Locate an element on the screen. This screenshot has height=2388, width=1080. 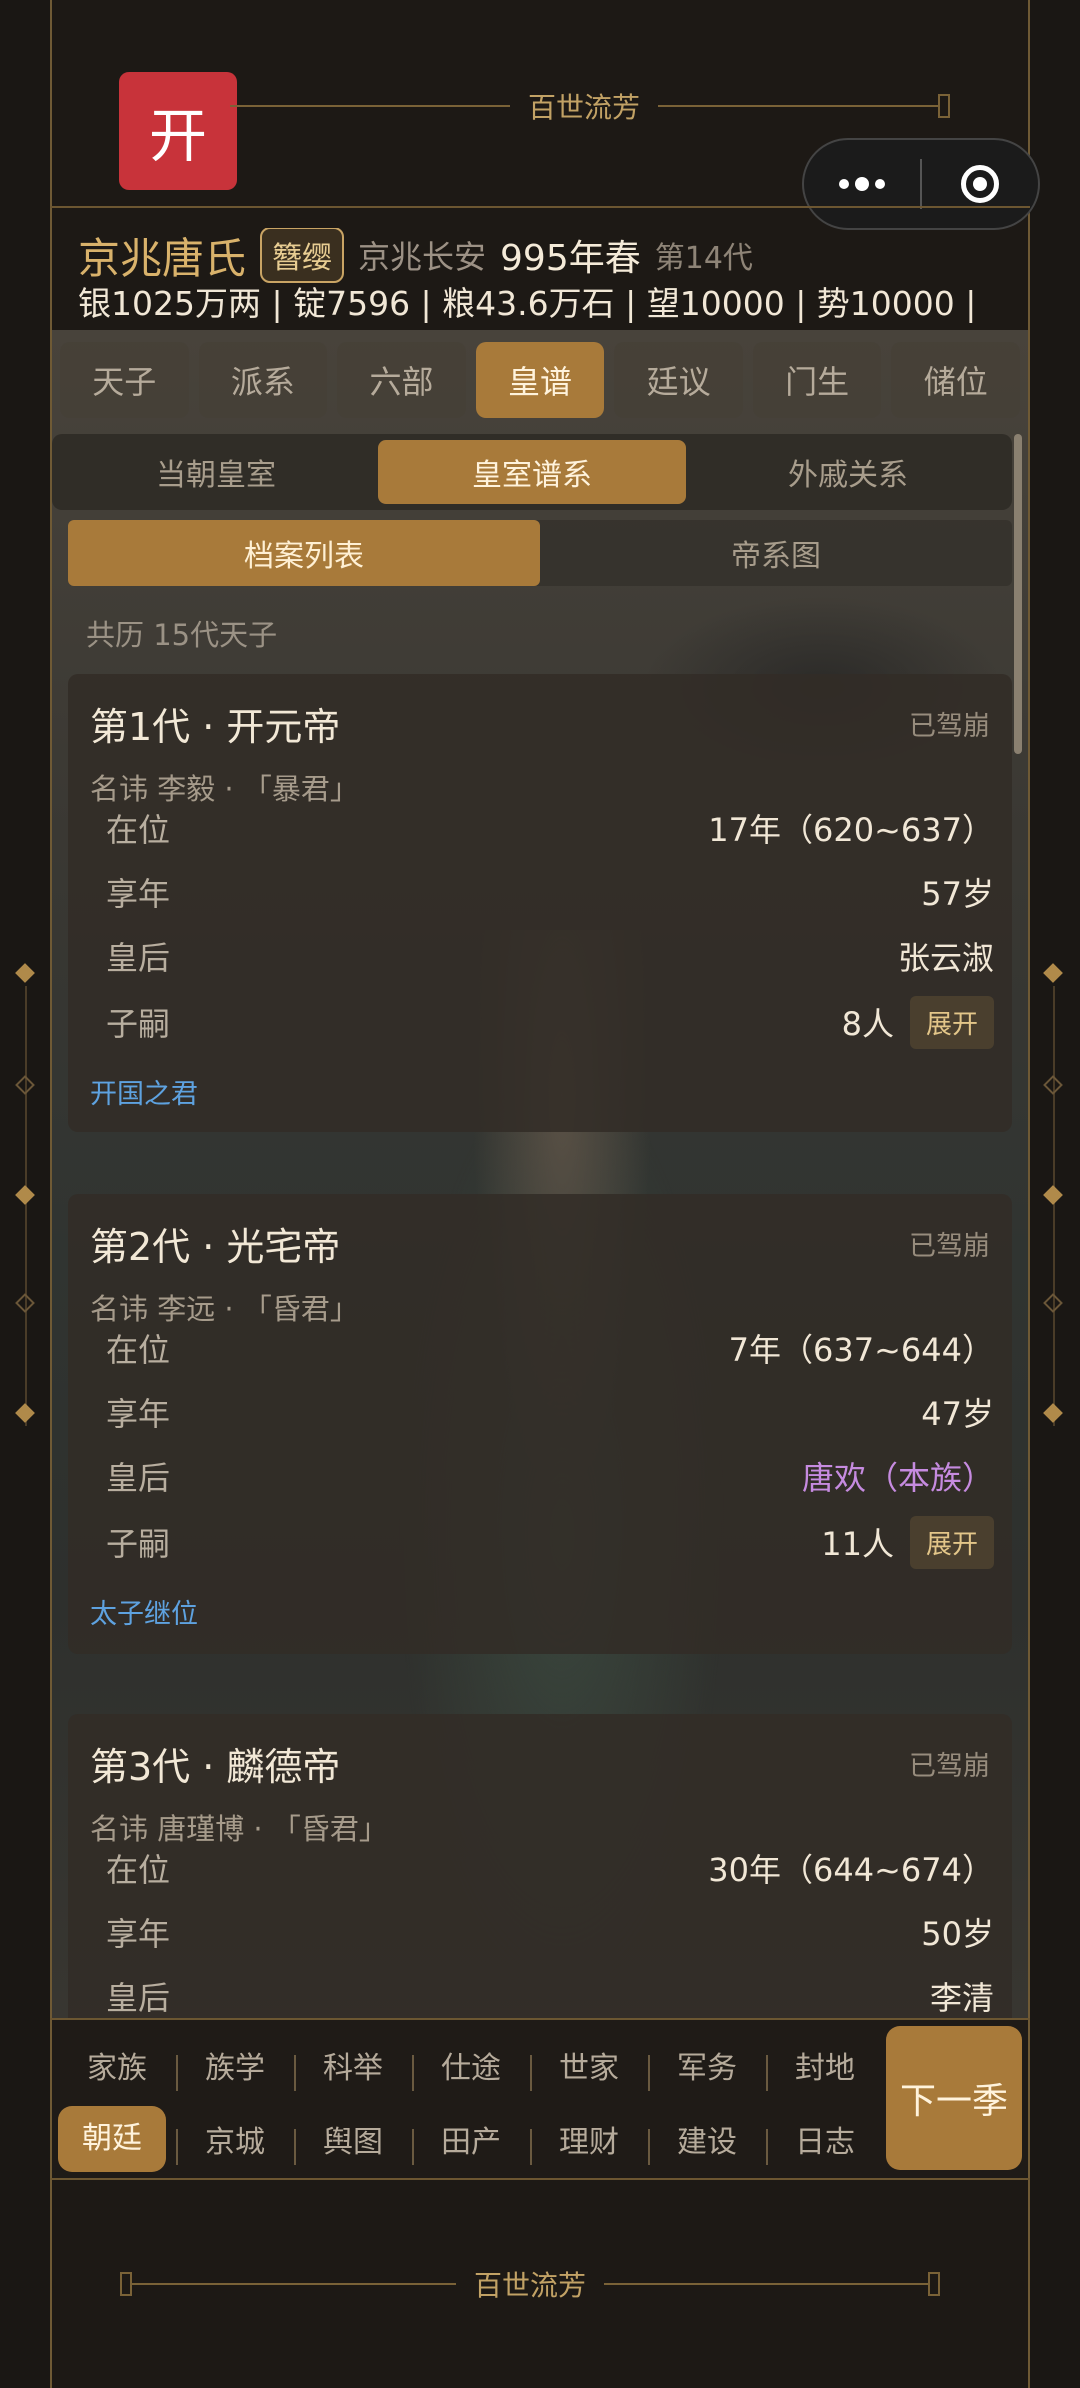
nav-capital: 京城 is located at coordinates (235, 2141).